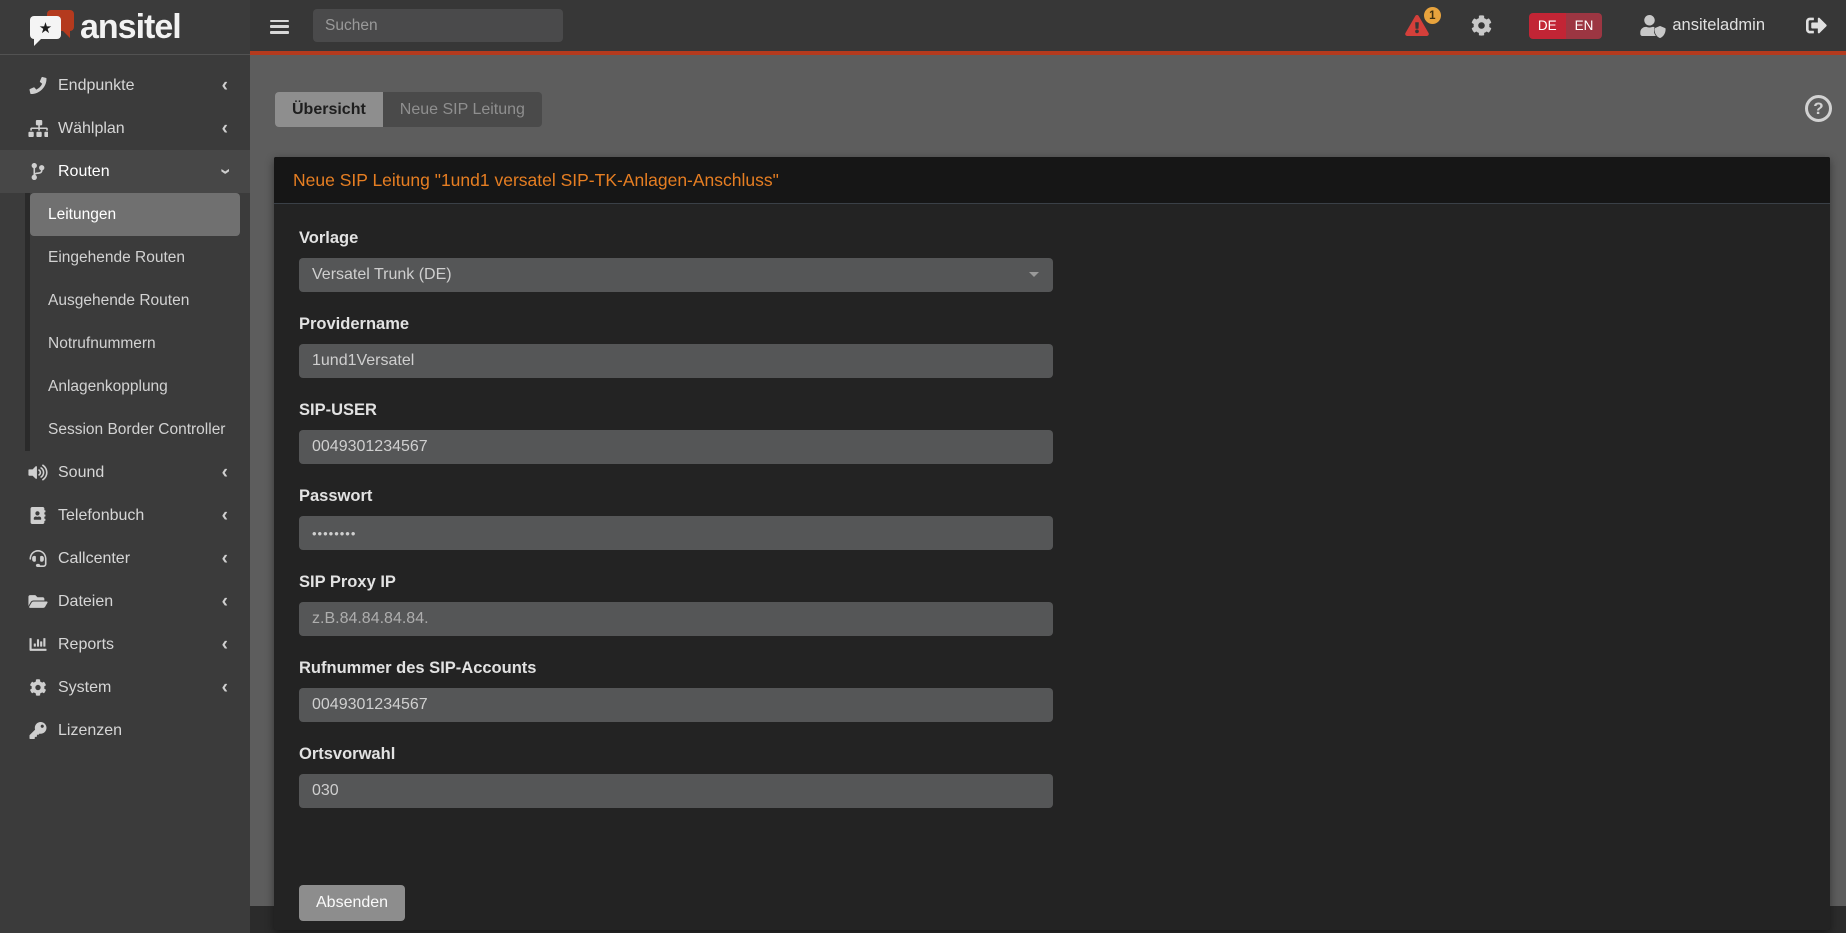 The image size is (1846, 933). Describe the element at coordinates (125, 687) in the screenshot. I see `sidebar-item-system: System ‹` at that location.